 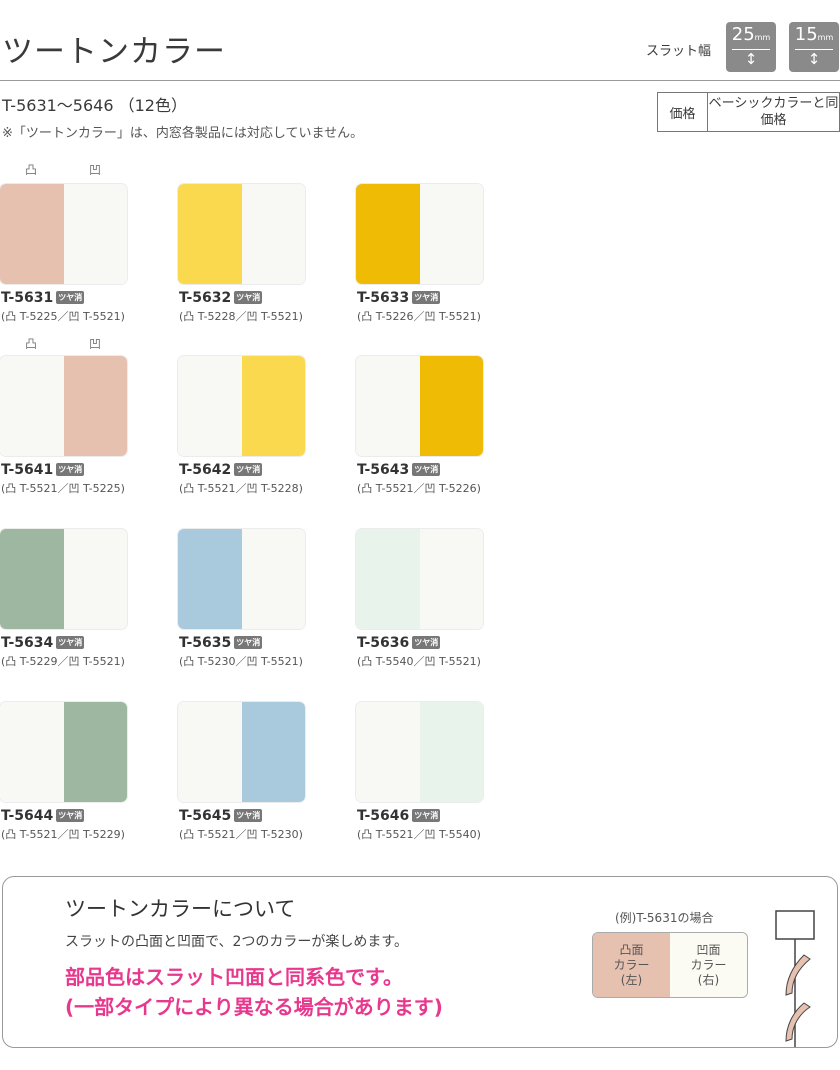 What do you see at coordinates (63, 316) in the screenshot?
I see `swatch-component-codes: (凸 T-5225／凹 T-5521)` at bounding box center [63, 316].